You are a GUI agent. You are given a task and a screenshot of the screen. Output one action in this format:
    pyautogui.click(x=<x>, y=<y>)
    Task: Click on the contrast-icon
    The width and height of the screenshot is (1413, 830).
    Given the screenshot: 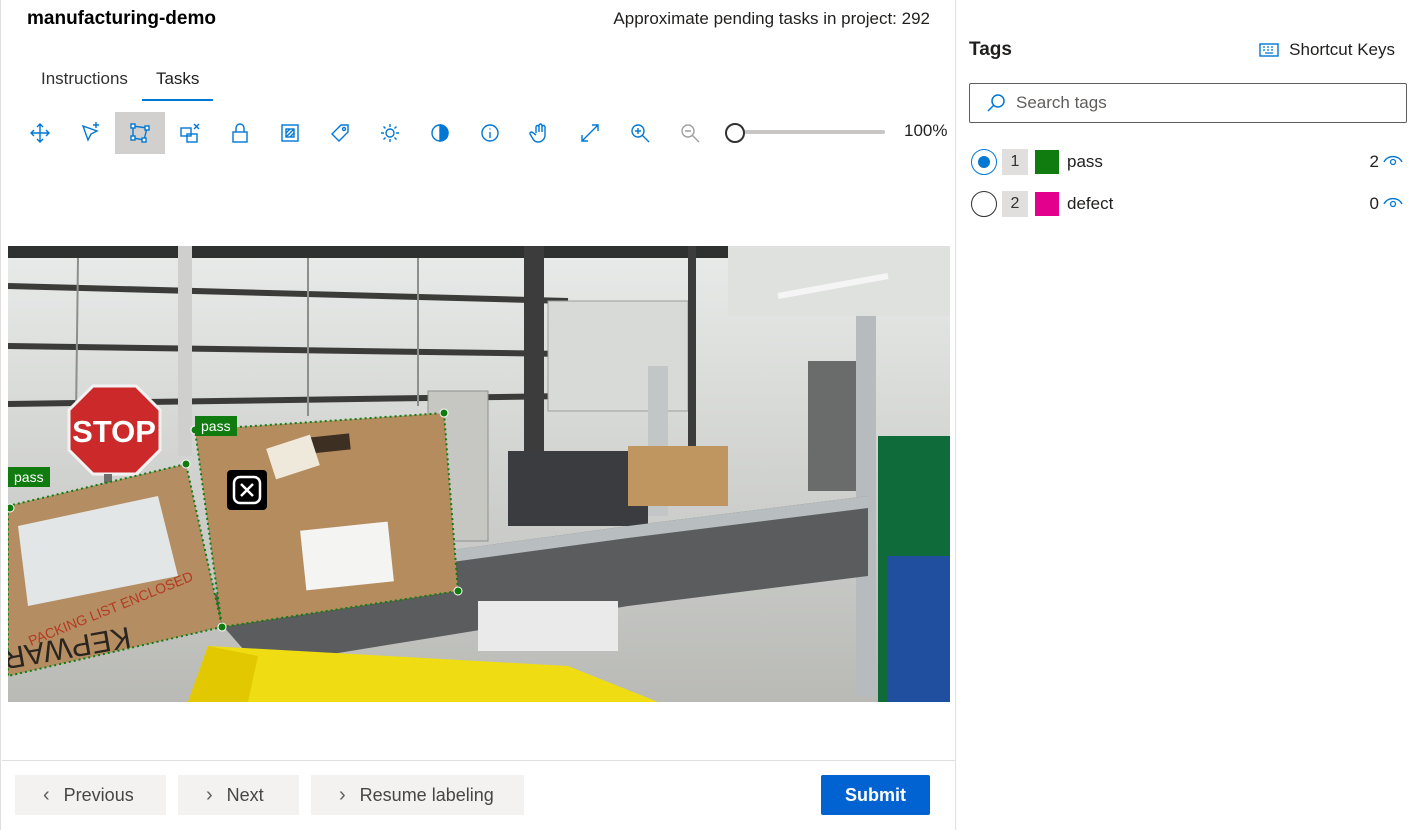 What is the action you would take?
    pyautogui.click(x=440, y=133)
    